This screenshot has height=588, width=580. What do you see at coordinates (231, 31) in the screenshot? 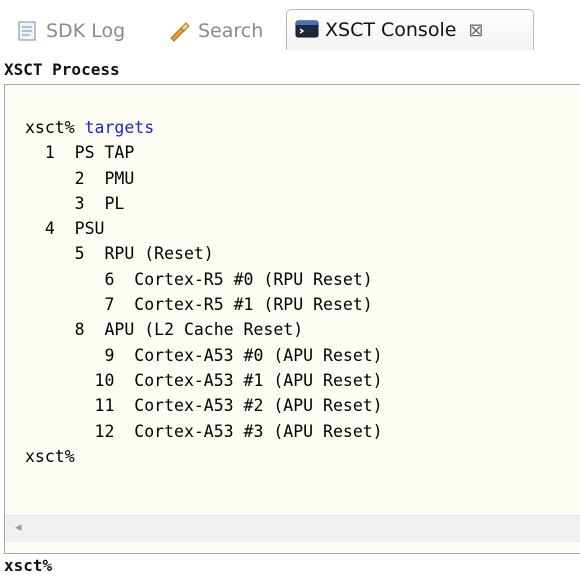
I see `tab-label: Search` at bounding box center [231, 31].